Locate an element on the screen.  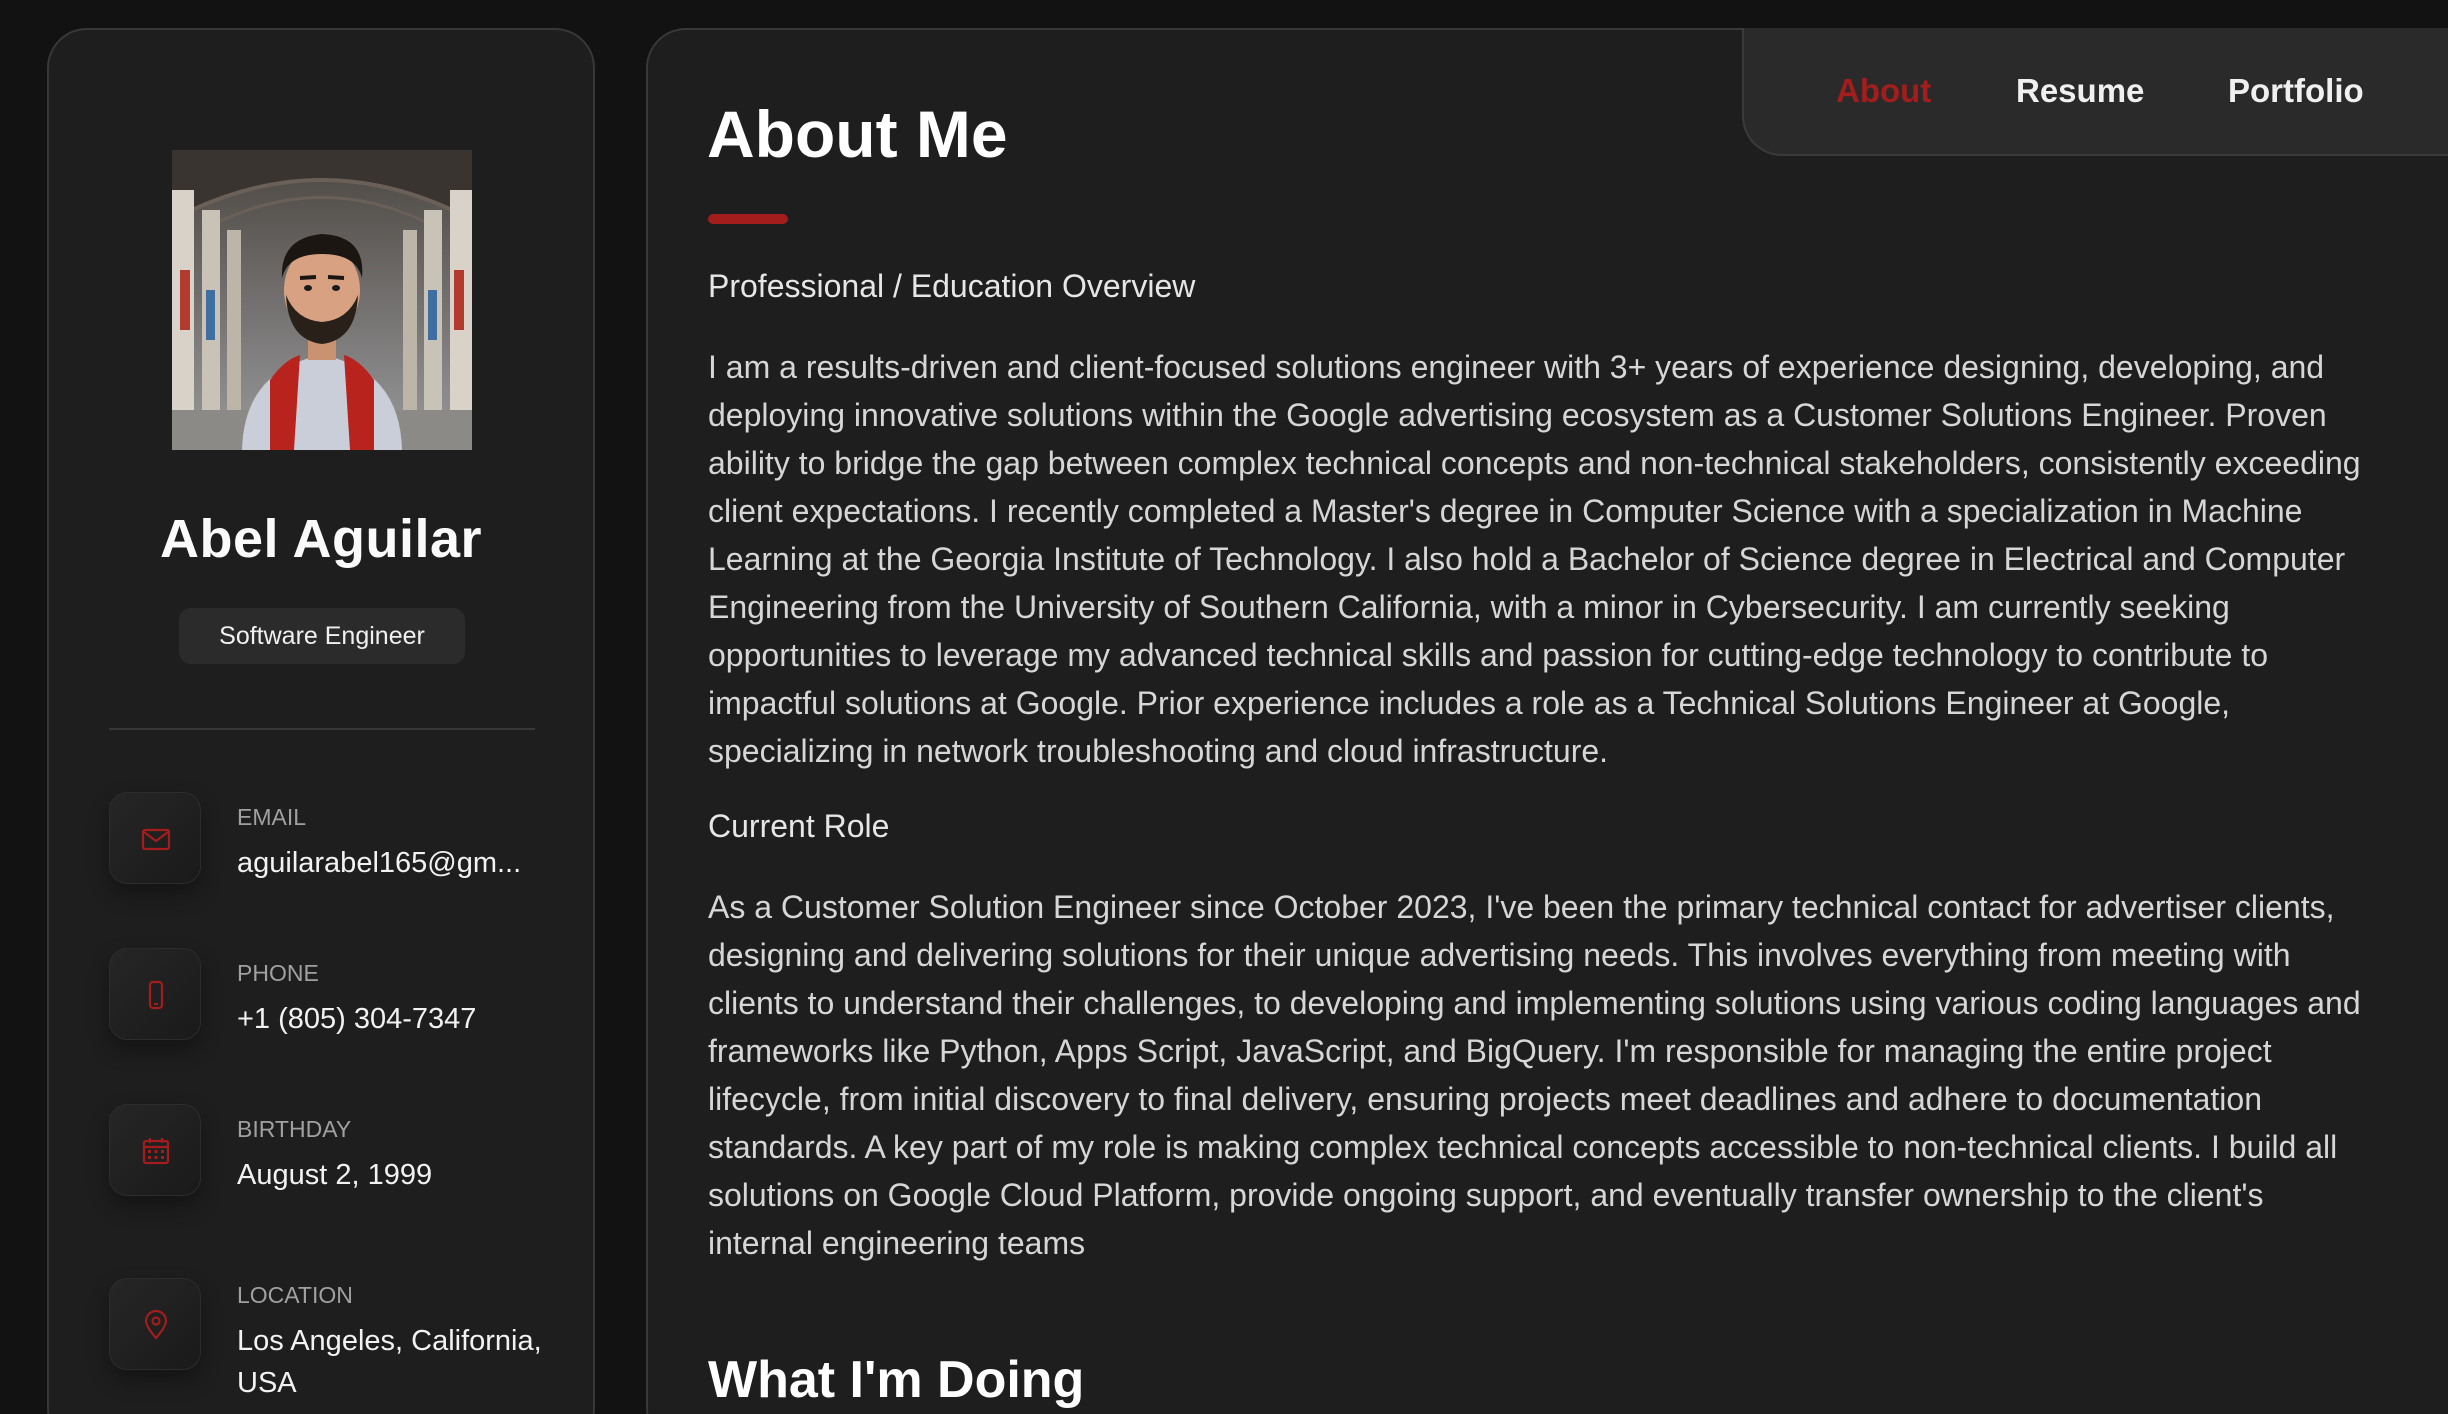
birthday-value: August 2, 1999 is located at coordinates (335, 1175).